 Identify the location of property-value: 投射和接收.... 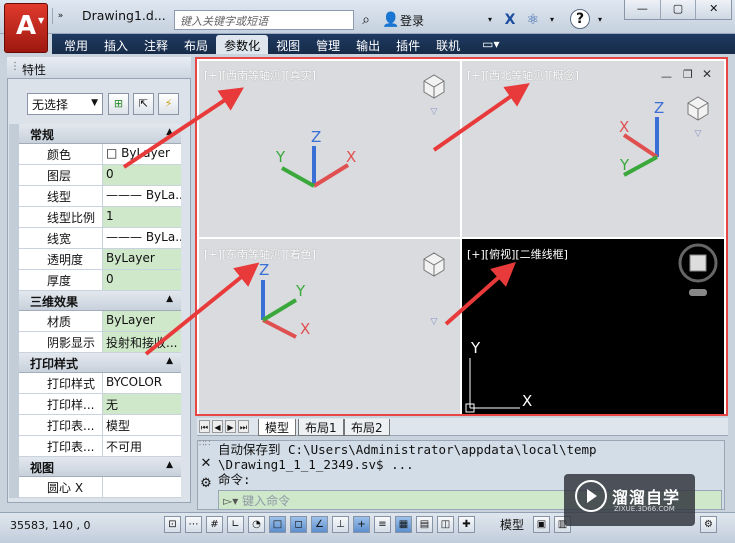
(142, 342).